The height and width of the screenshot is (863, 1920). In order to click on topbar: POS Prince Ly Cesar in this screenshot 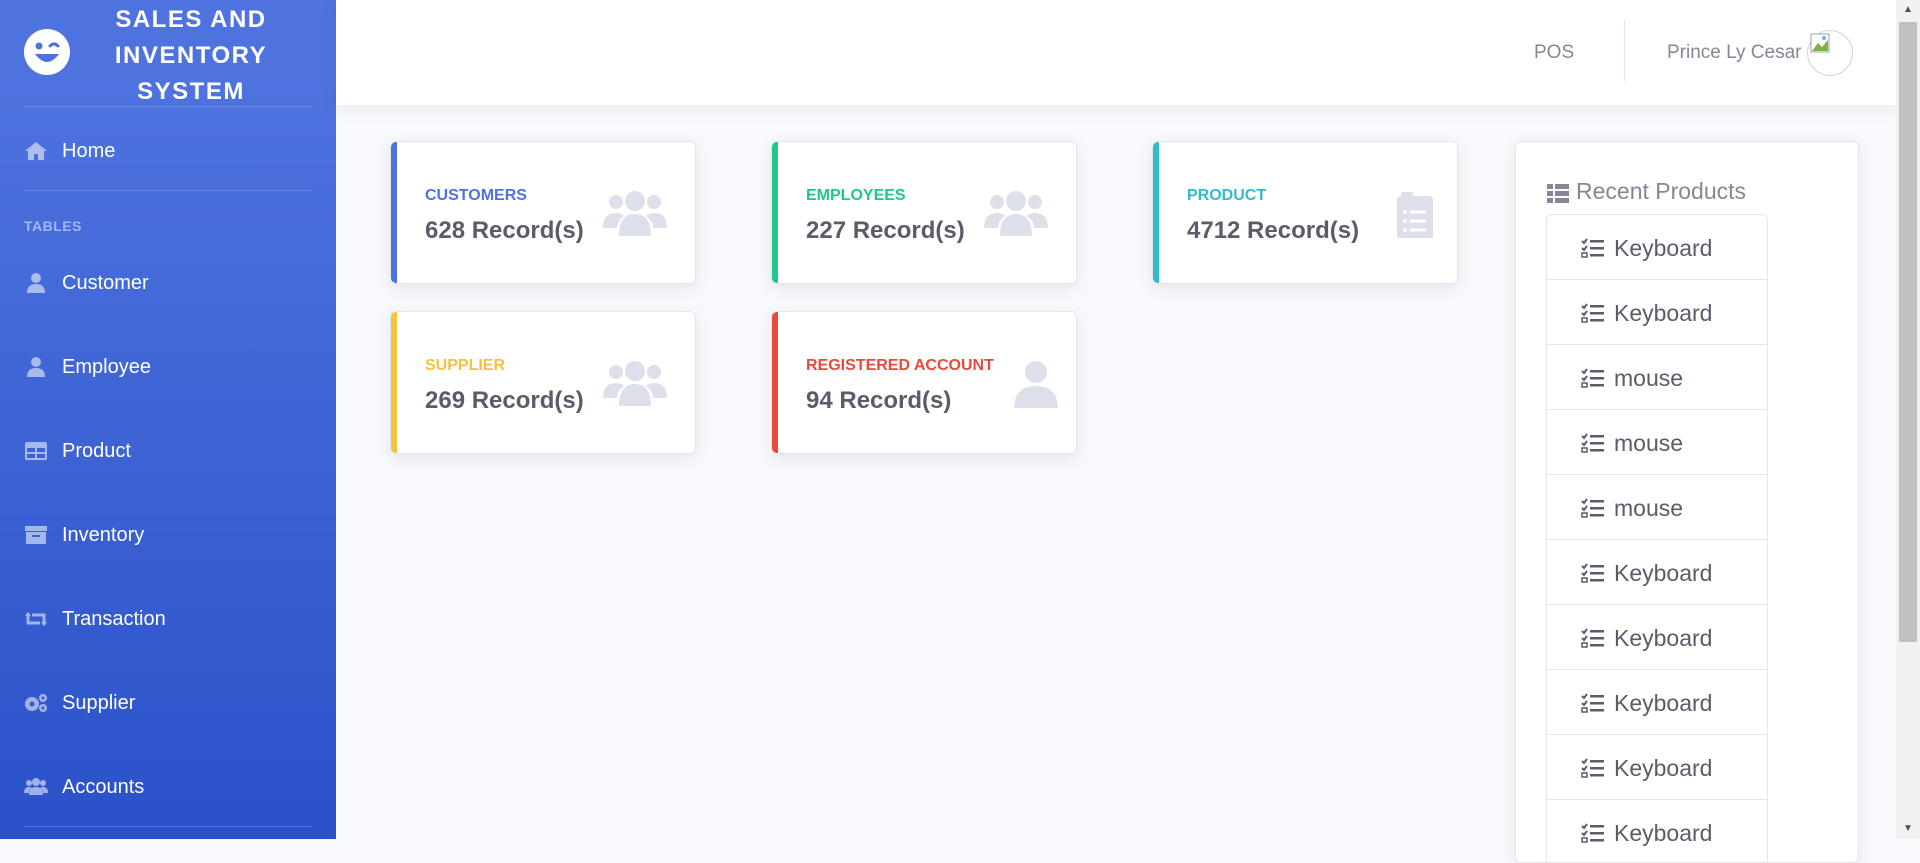, I will do `click(1116, 52)`.